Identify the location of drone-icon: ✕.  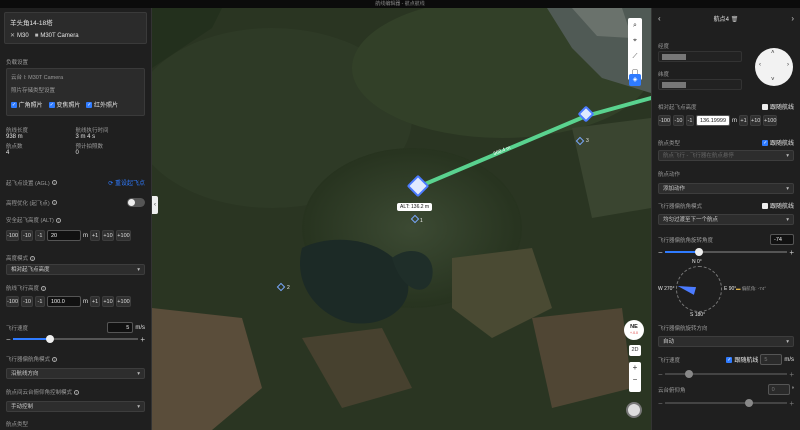
(13, 36).